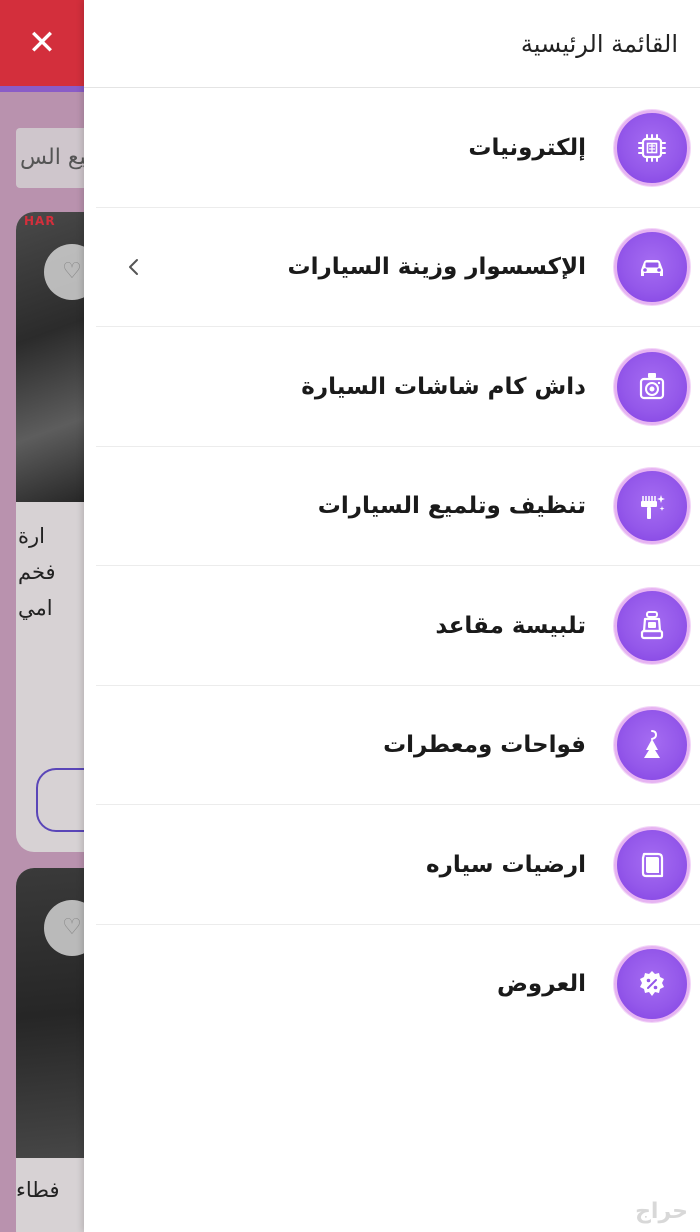  Describe the element at coordinates (38, 1190) in the screenshot. I see `product-title: فطاء` at that location.